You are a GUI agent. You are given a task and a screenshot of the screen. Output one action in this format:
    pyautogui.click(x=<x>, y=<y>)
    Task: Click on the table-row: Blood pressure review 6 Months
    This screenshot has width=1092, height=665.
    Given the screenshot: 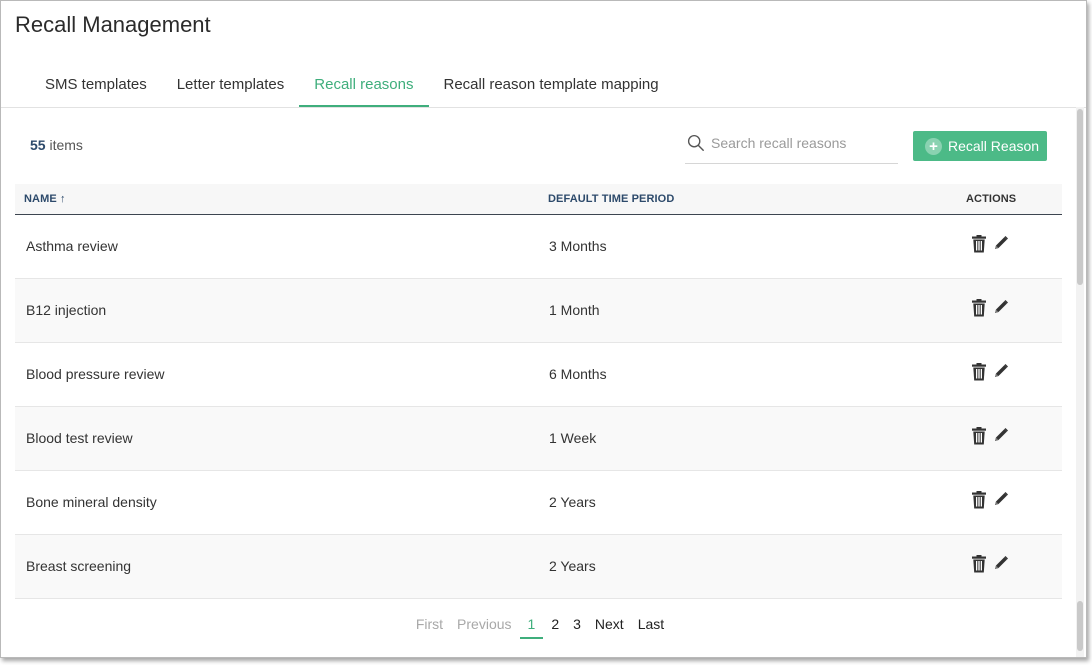 What is the action you would take?
    pyautogui.click(x=538, y=375)
    